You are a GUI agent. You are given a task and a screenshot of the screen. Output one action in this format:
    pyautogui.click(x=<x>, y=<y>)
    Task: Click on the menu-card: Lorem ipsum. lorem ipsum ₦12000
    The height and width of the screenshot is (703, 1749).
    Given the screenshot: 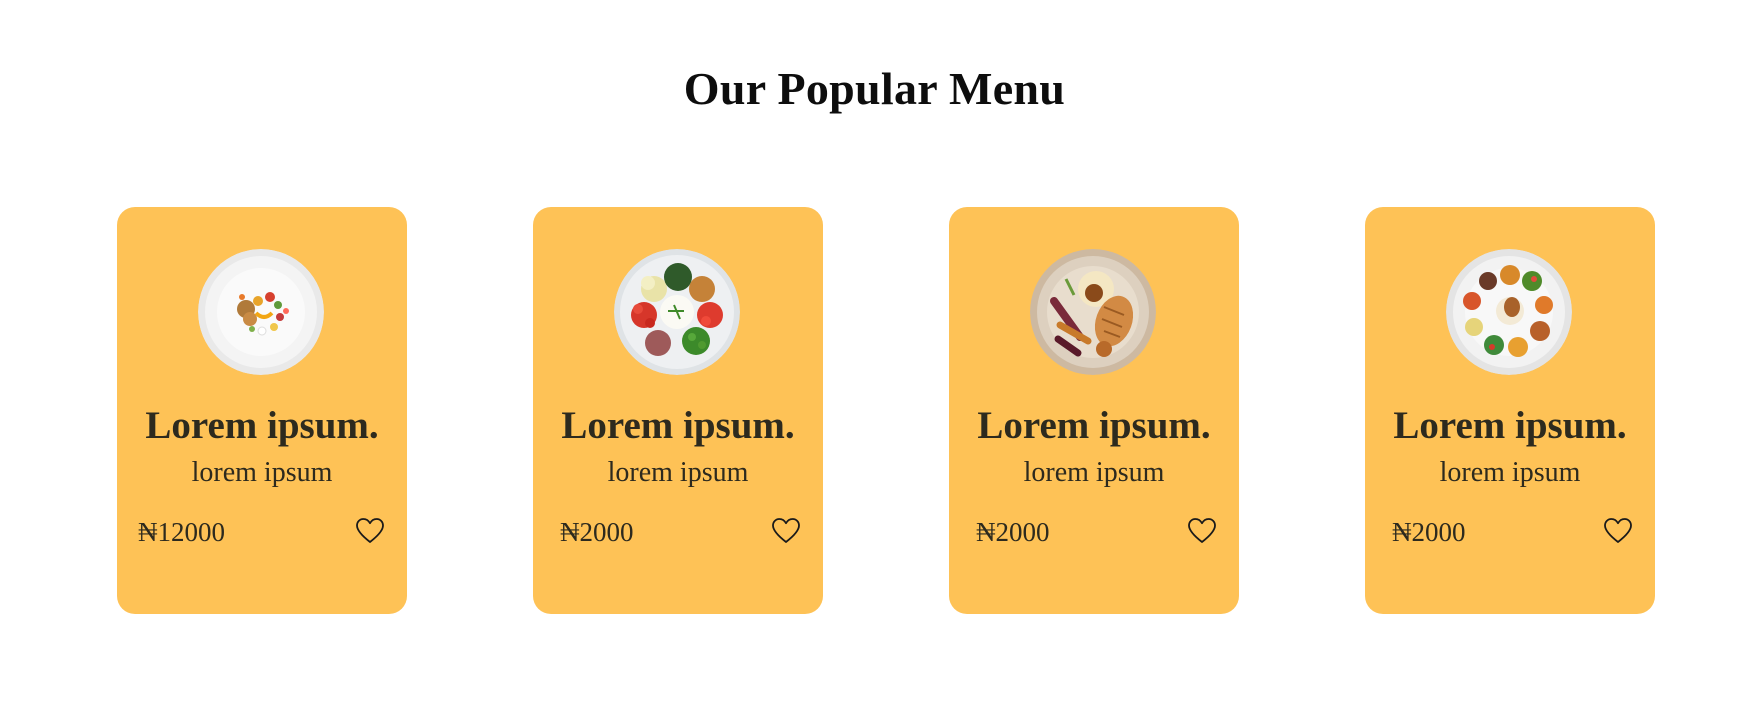 What is the action you would take?
    pyautogui.click(x=262, y=410)
    